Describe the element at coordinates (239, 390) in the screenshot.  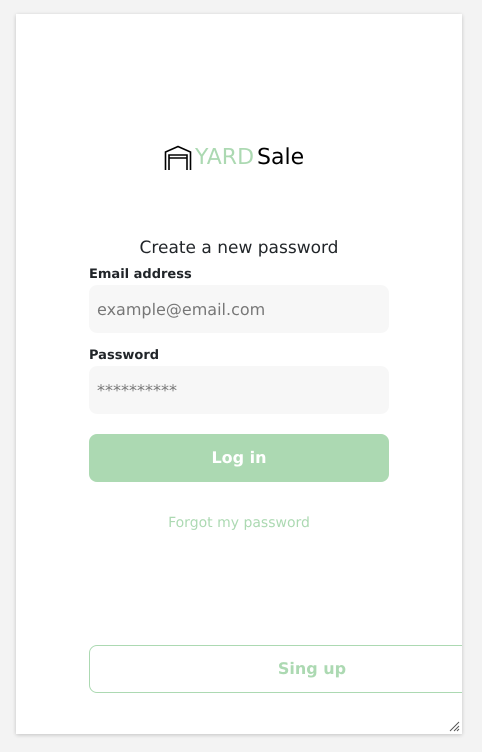
I see `input-field: **********` at that location.